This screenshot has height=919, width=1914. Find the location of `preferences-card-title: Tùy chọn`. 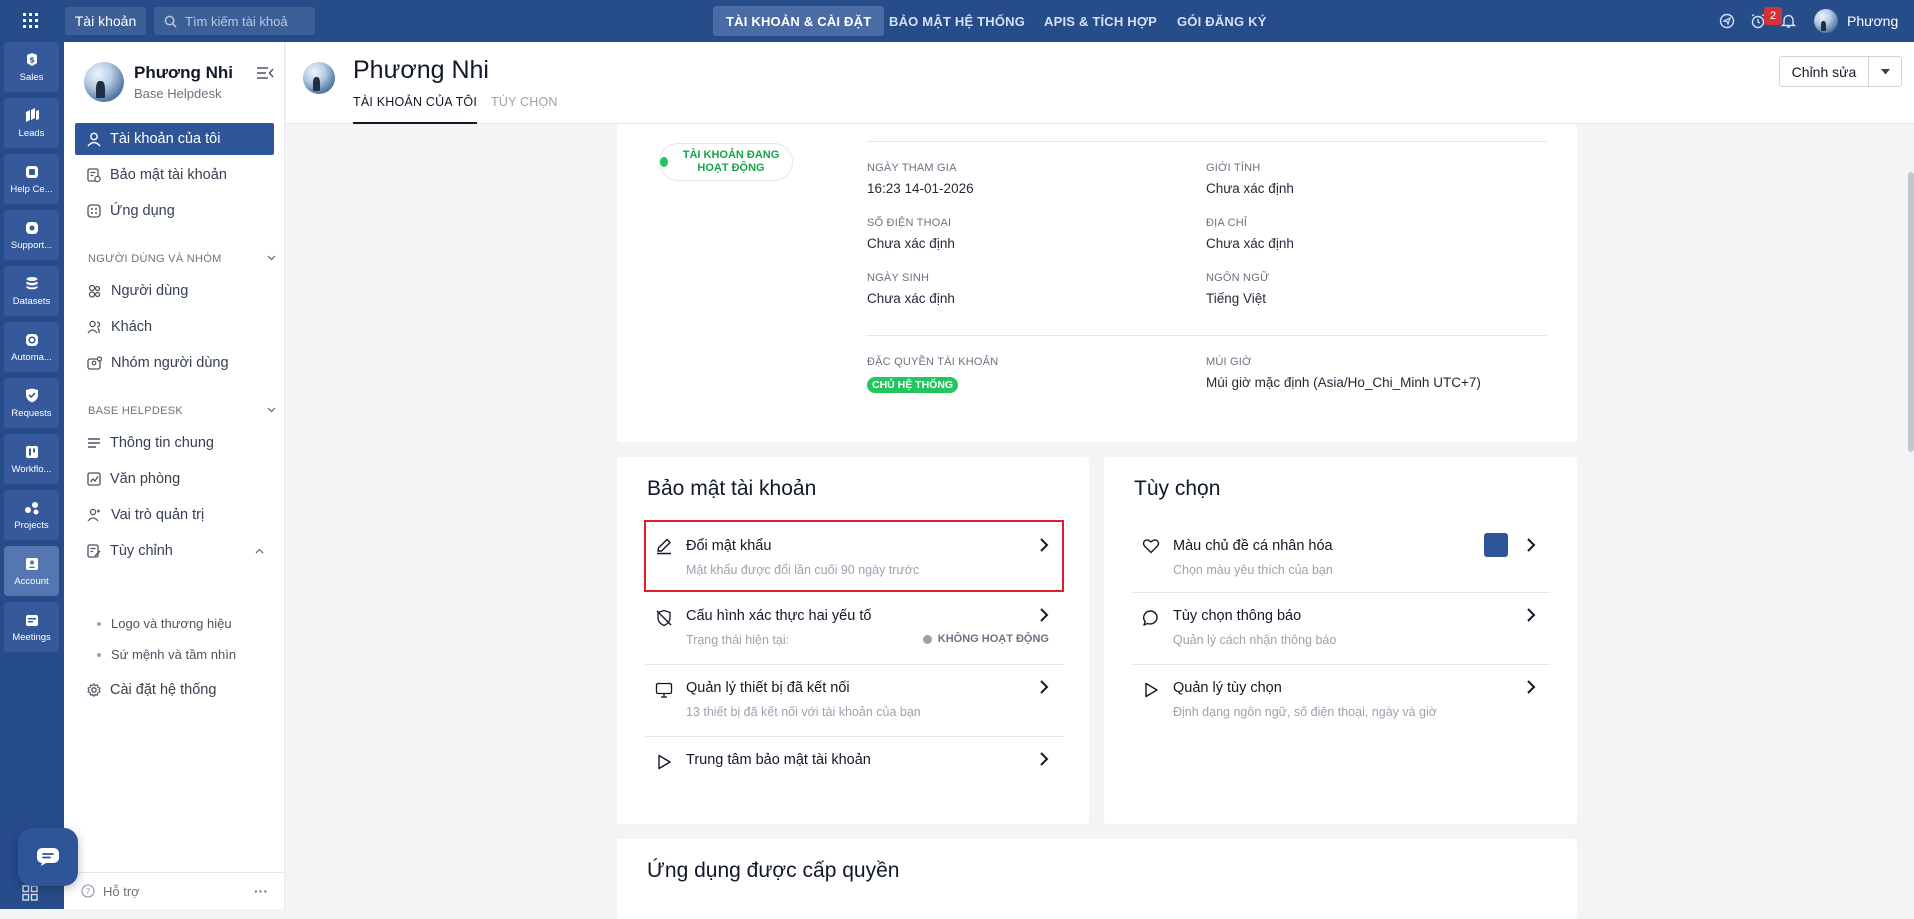

preferences-card-title: Tùy chọn is located at coordinates (1177, 488).